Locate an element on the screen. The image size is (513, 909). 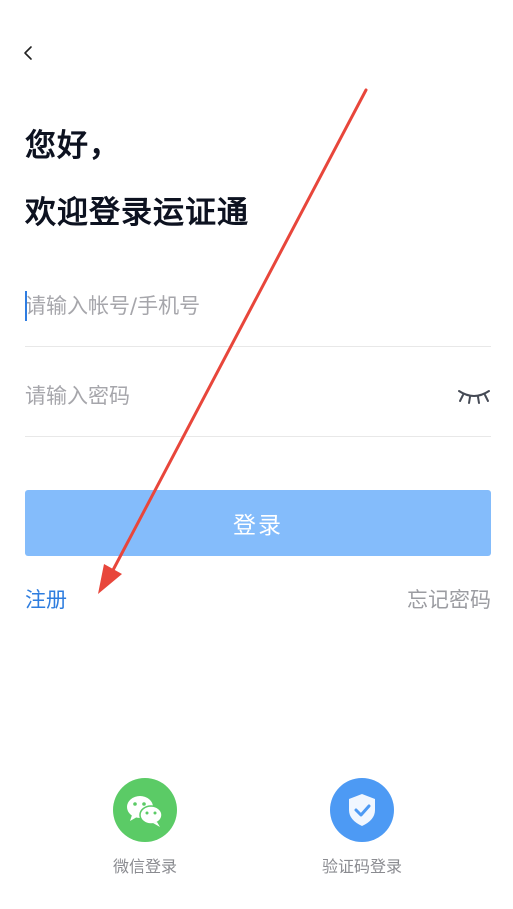
register-link: 注册 is located at coordinates (46, 599).